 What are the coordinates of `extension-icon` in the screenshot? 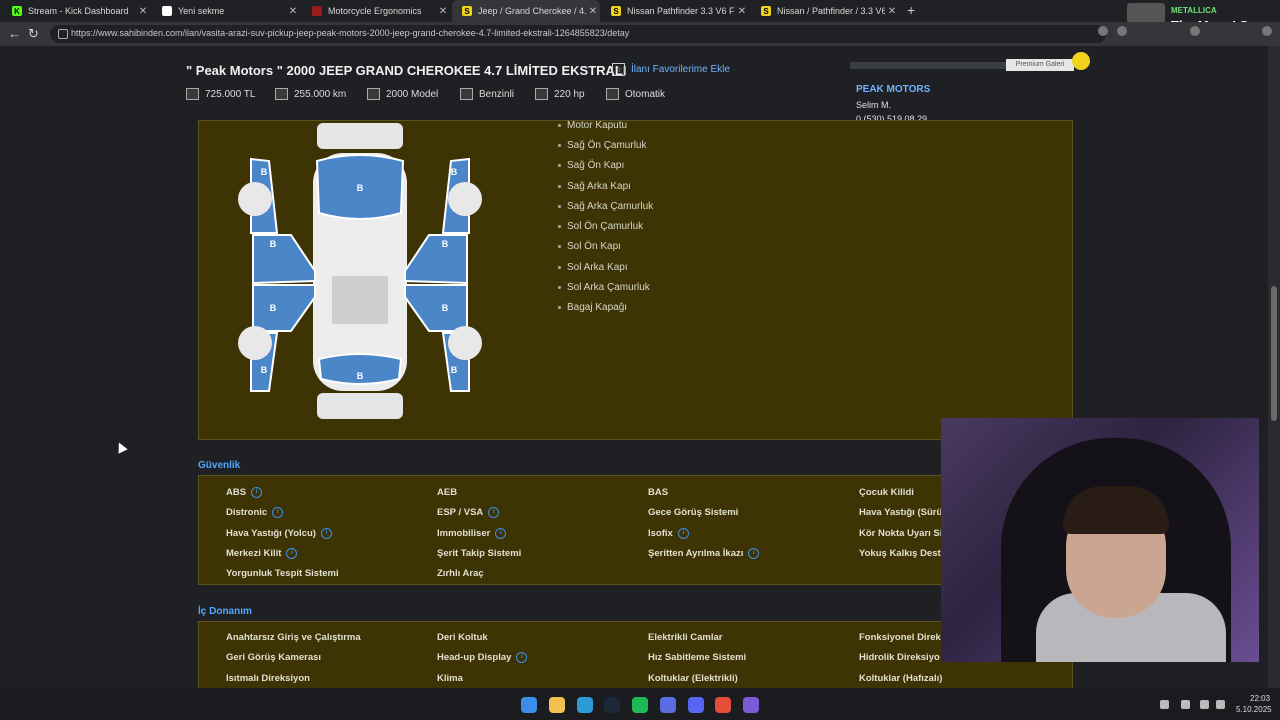 It's located at (1122, 31).